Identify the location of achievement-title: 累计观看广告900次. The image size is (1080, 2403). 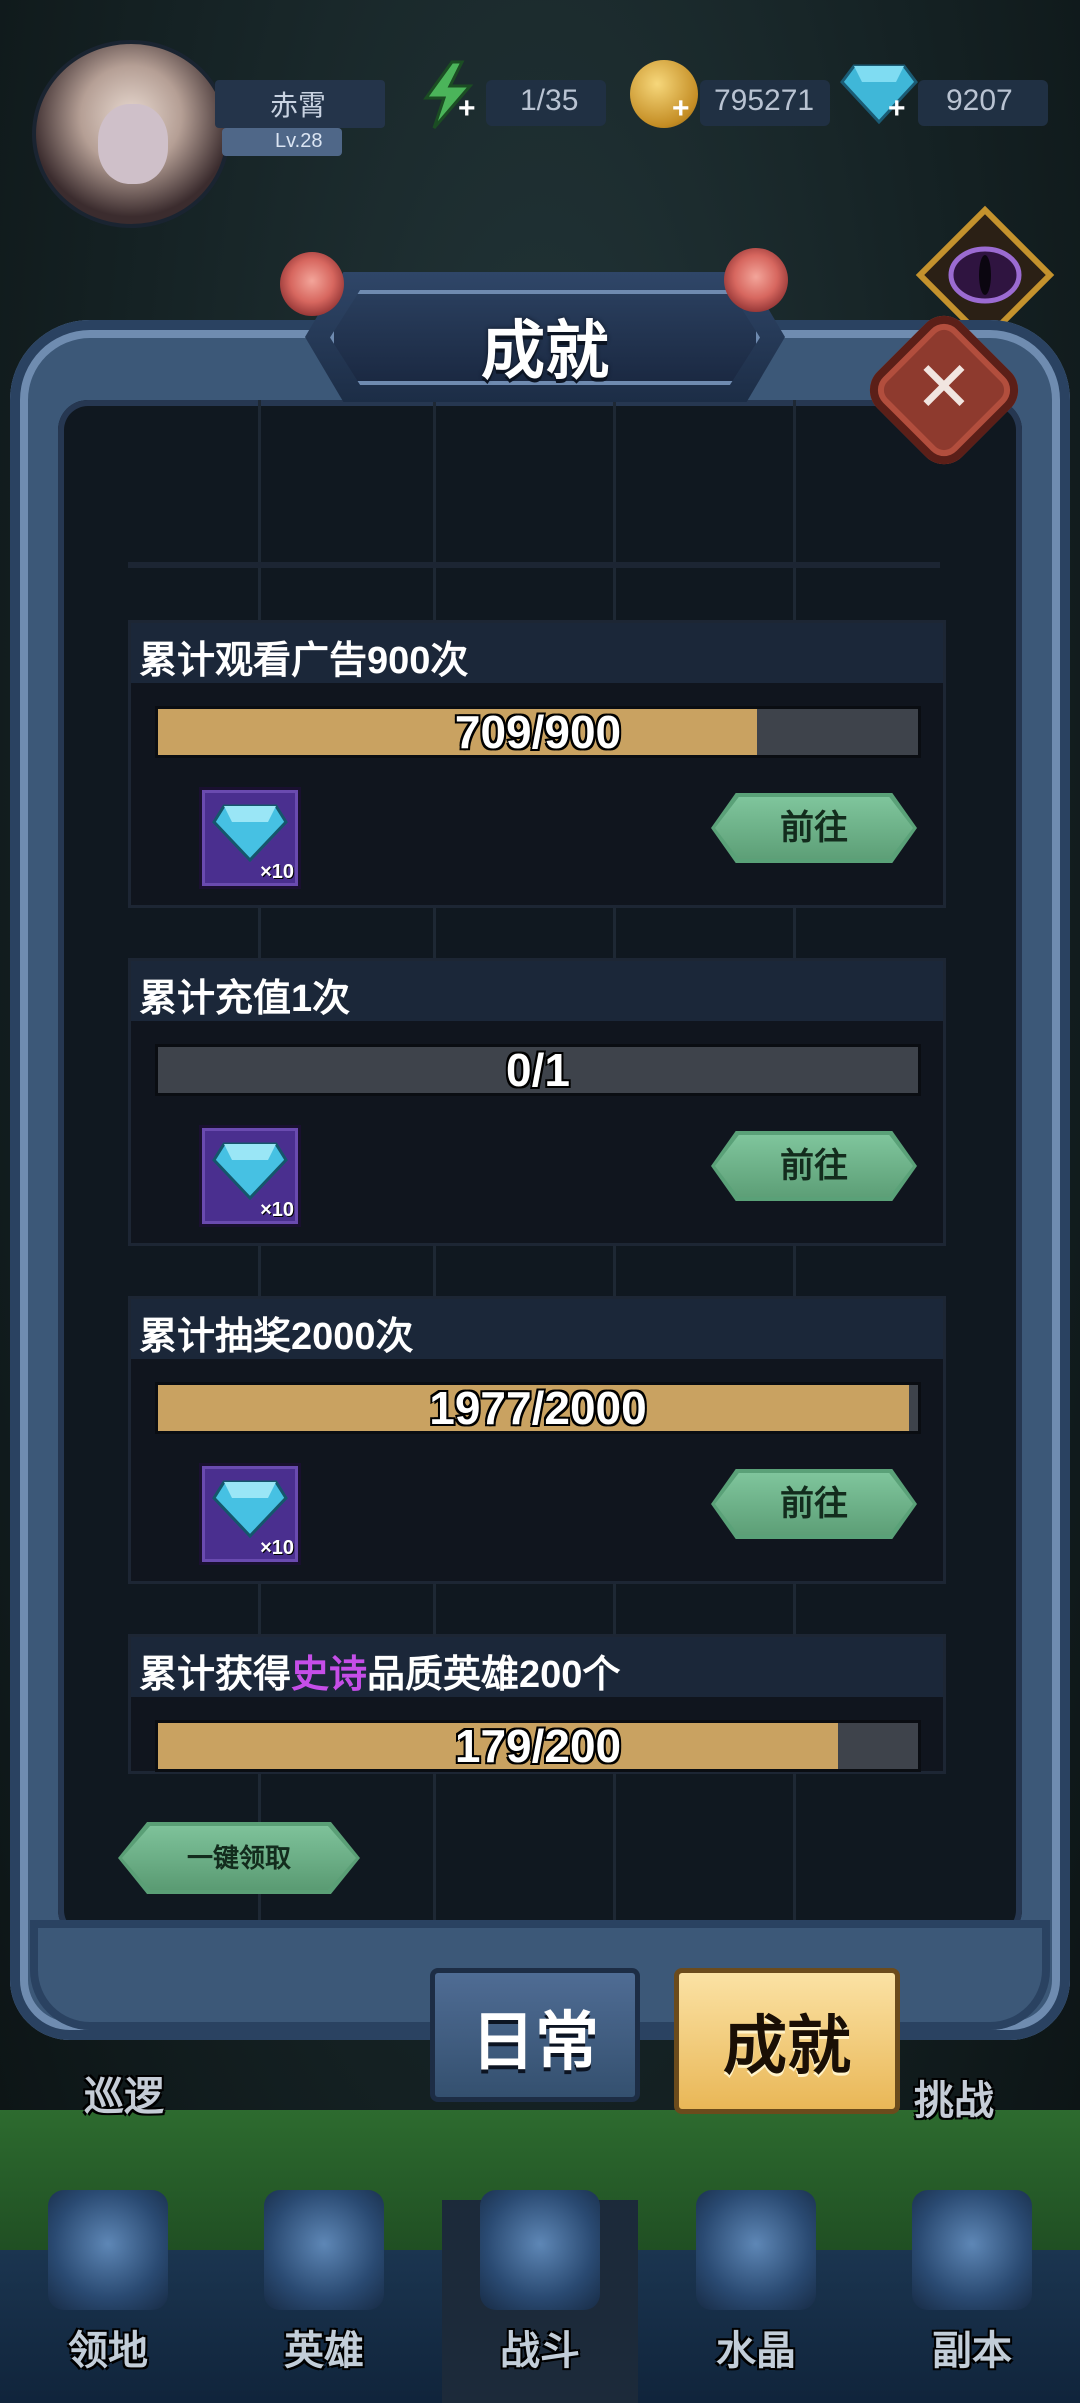
(304, 661).